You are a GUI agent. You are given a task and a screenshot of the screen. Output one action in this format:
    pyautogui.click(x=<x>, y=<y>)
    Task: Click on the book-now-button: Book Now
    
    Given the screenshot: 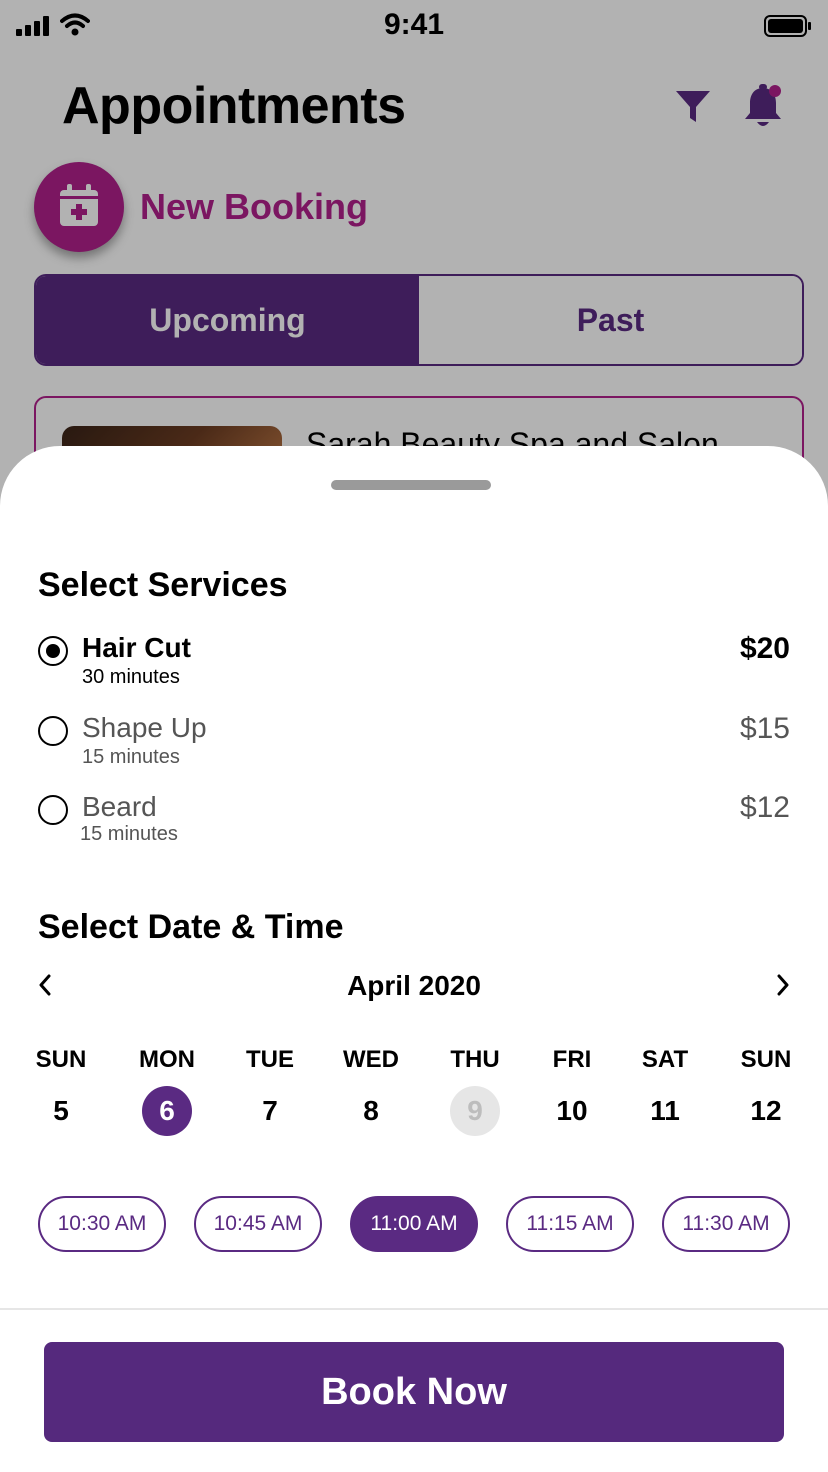 What is the action you would take?
    pyautogui.click(x=414, y=1392)
    